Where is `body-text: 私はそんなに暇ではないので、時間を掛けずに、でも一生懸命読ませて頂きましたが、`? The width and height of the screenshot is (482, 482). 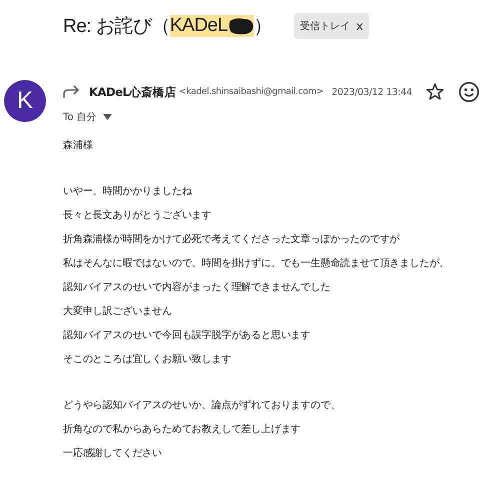
body-text: 私はそんなに暇ではないので、時間を掛けずに、でも一生懸命読ませて頂きましたが、 is located at coordinates (256, 263).